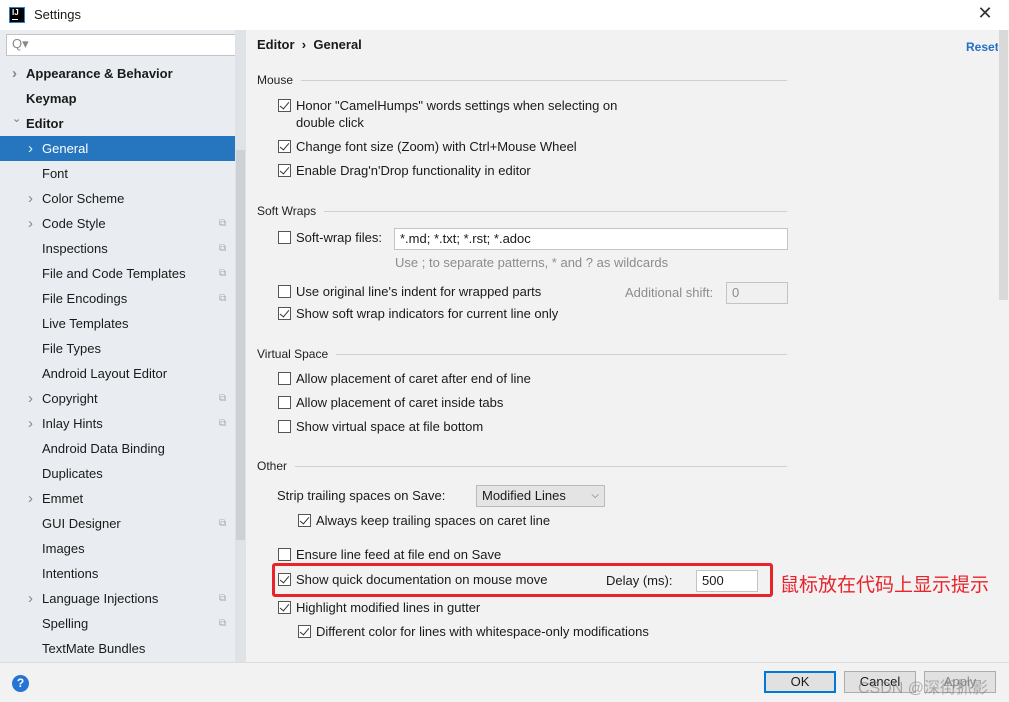 The width and height of the screenshot is (1009, 702). I want to click on ok-button: OK, so click(800, 682).